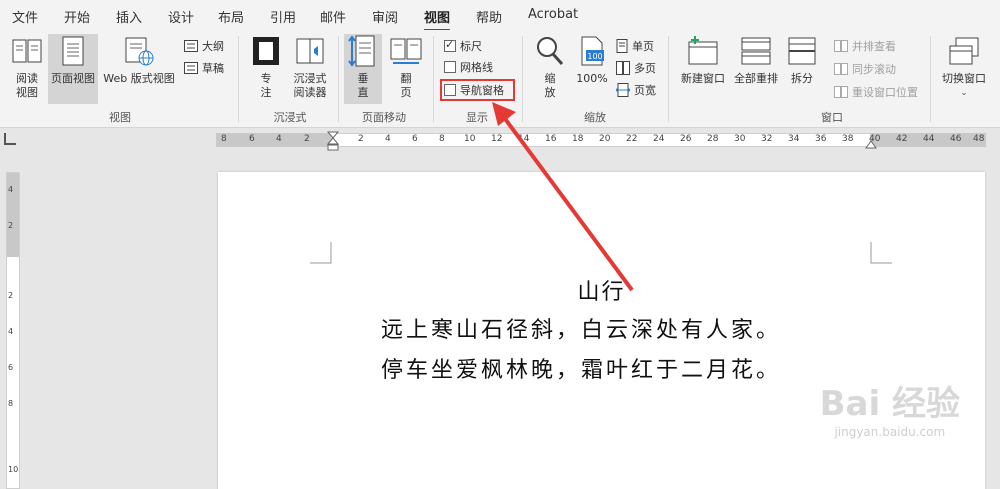 This screenshot has width=1000, height=489. What do you see at coordinates (890, 432) in the screenshot?
I see `watermark-url: jingyan.baidu.com` at bounding box center [890, 432].